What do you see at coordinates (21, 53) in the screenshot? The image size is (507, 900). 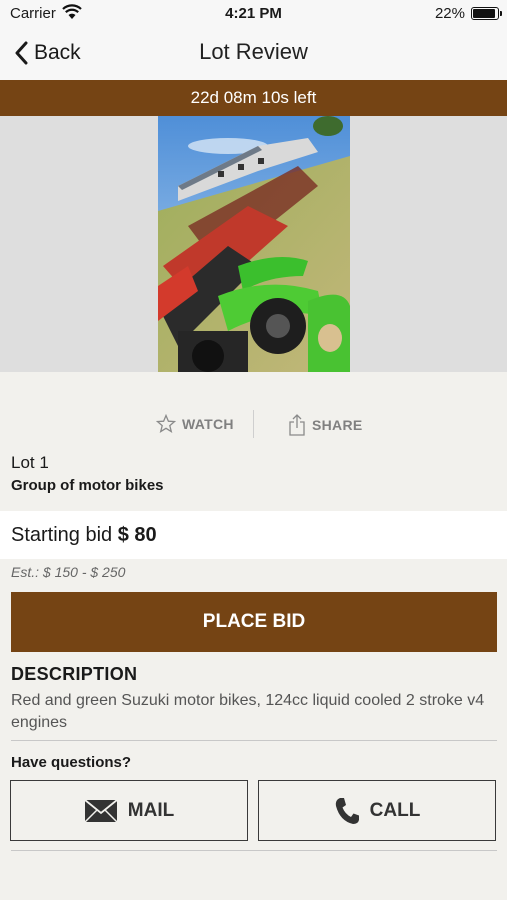 I see `chevron-left-icon` at bounding box center [21, 53].